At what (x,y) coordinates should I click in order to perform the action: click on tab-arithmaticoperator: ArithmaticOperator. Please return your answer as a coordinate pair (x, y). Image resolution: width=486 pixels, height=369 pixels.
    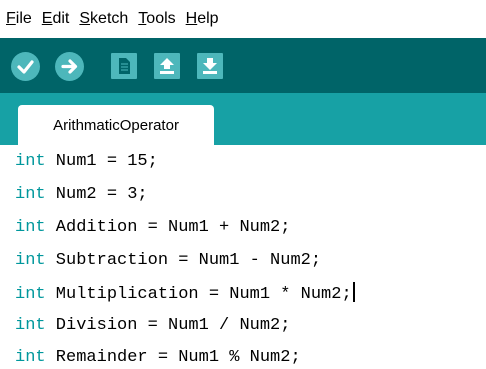
    Looking at the image, I should click on (116, 125).